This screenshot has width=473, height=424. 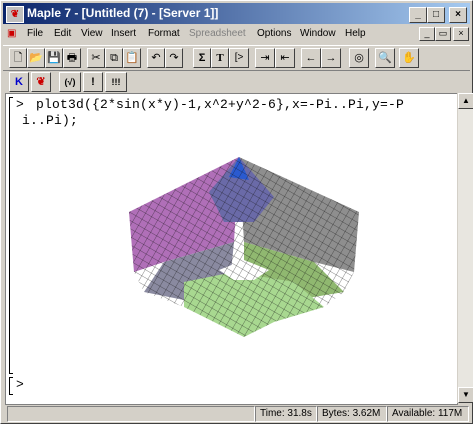 I want to click on cut-icon: ✂, so click(x=96, y=58).